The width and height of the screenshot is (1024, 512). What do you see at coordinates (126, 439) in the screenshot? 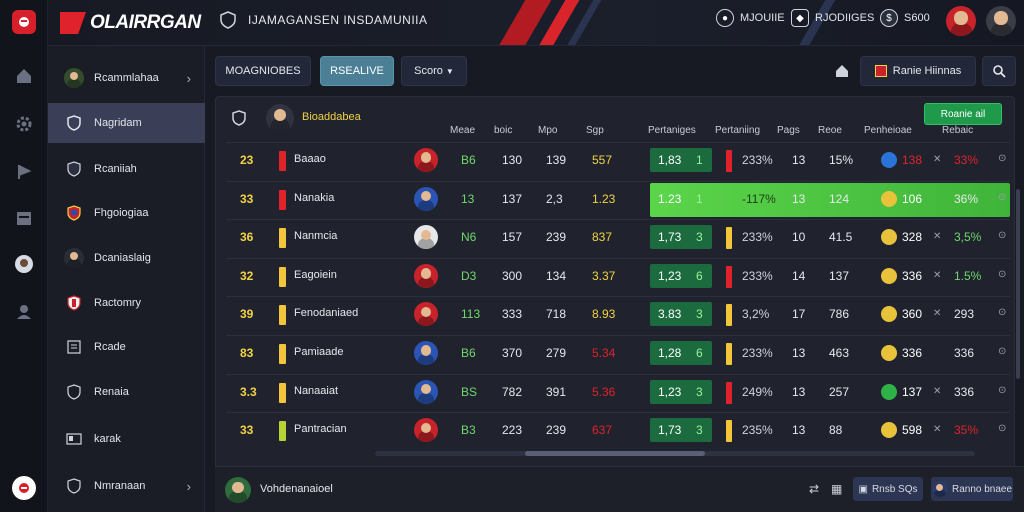
I see `sidebar-item-8: karak` at bounding box center [126, 439].